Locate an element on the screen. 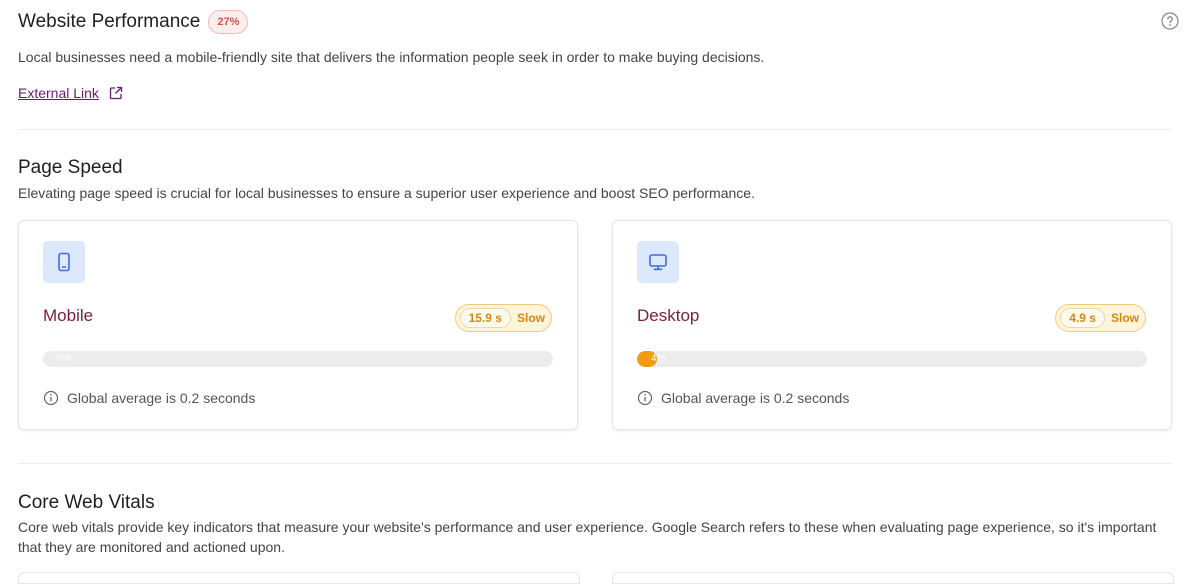 The height and width of the screenshot is (584, 1200). card-label: Desktop is located at coordinates (668, 315).